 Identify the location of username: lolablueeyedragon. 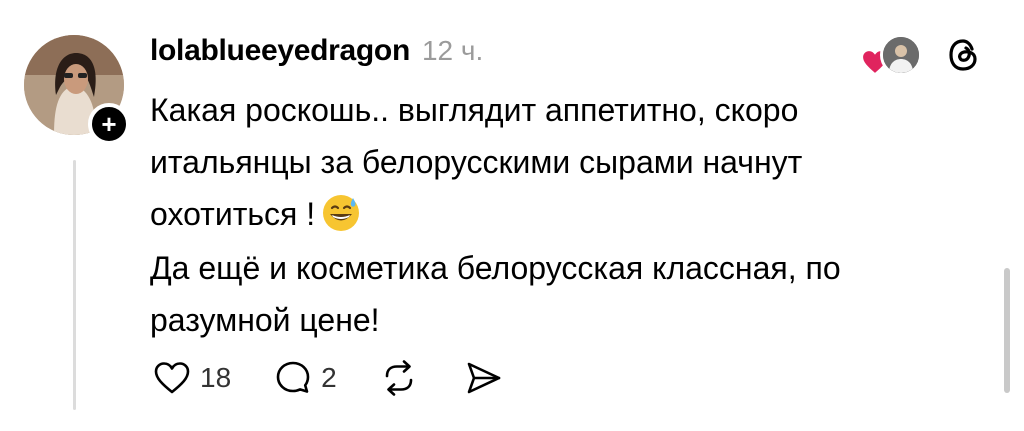
(280, 51).